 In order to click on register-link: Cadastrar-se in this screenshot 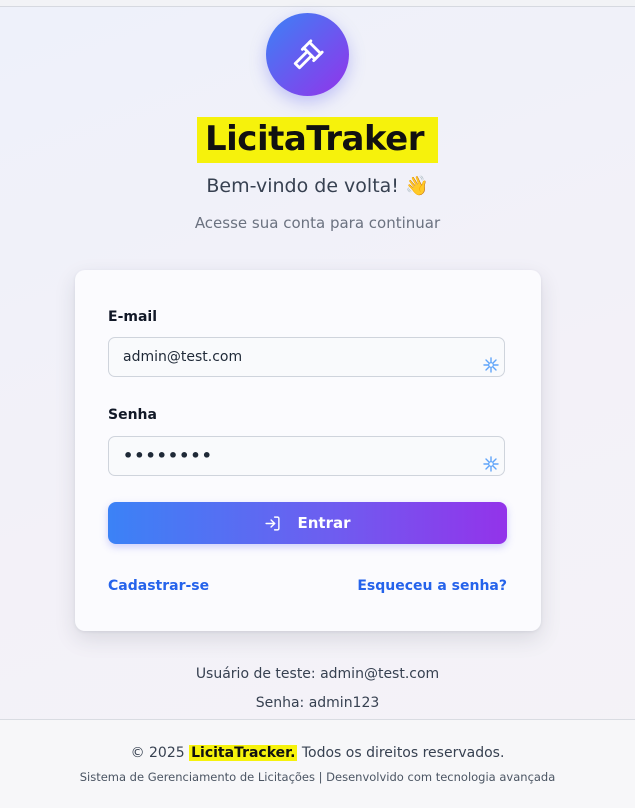, I will do `click(158, 586)`.